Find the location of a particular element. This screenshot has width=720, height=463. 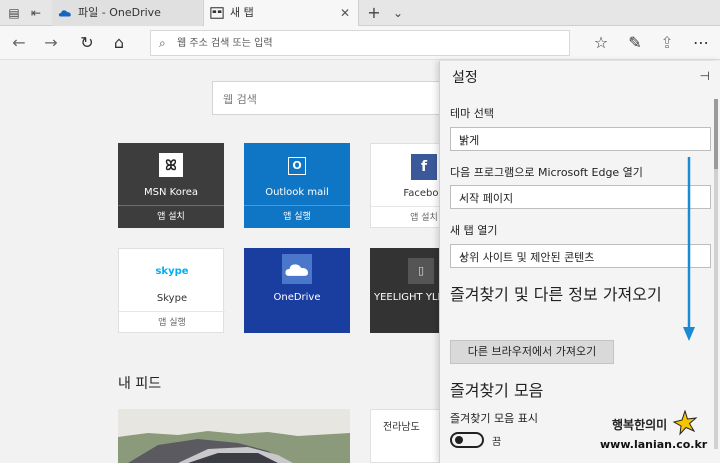

skype-icon: skype is located at coordinates (172, 271).